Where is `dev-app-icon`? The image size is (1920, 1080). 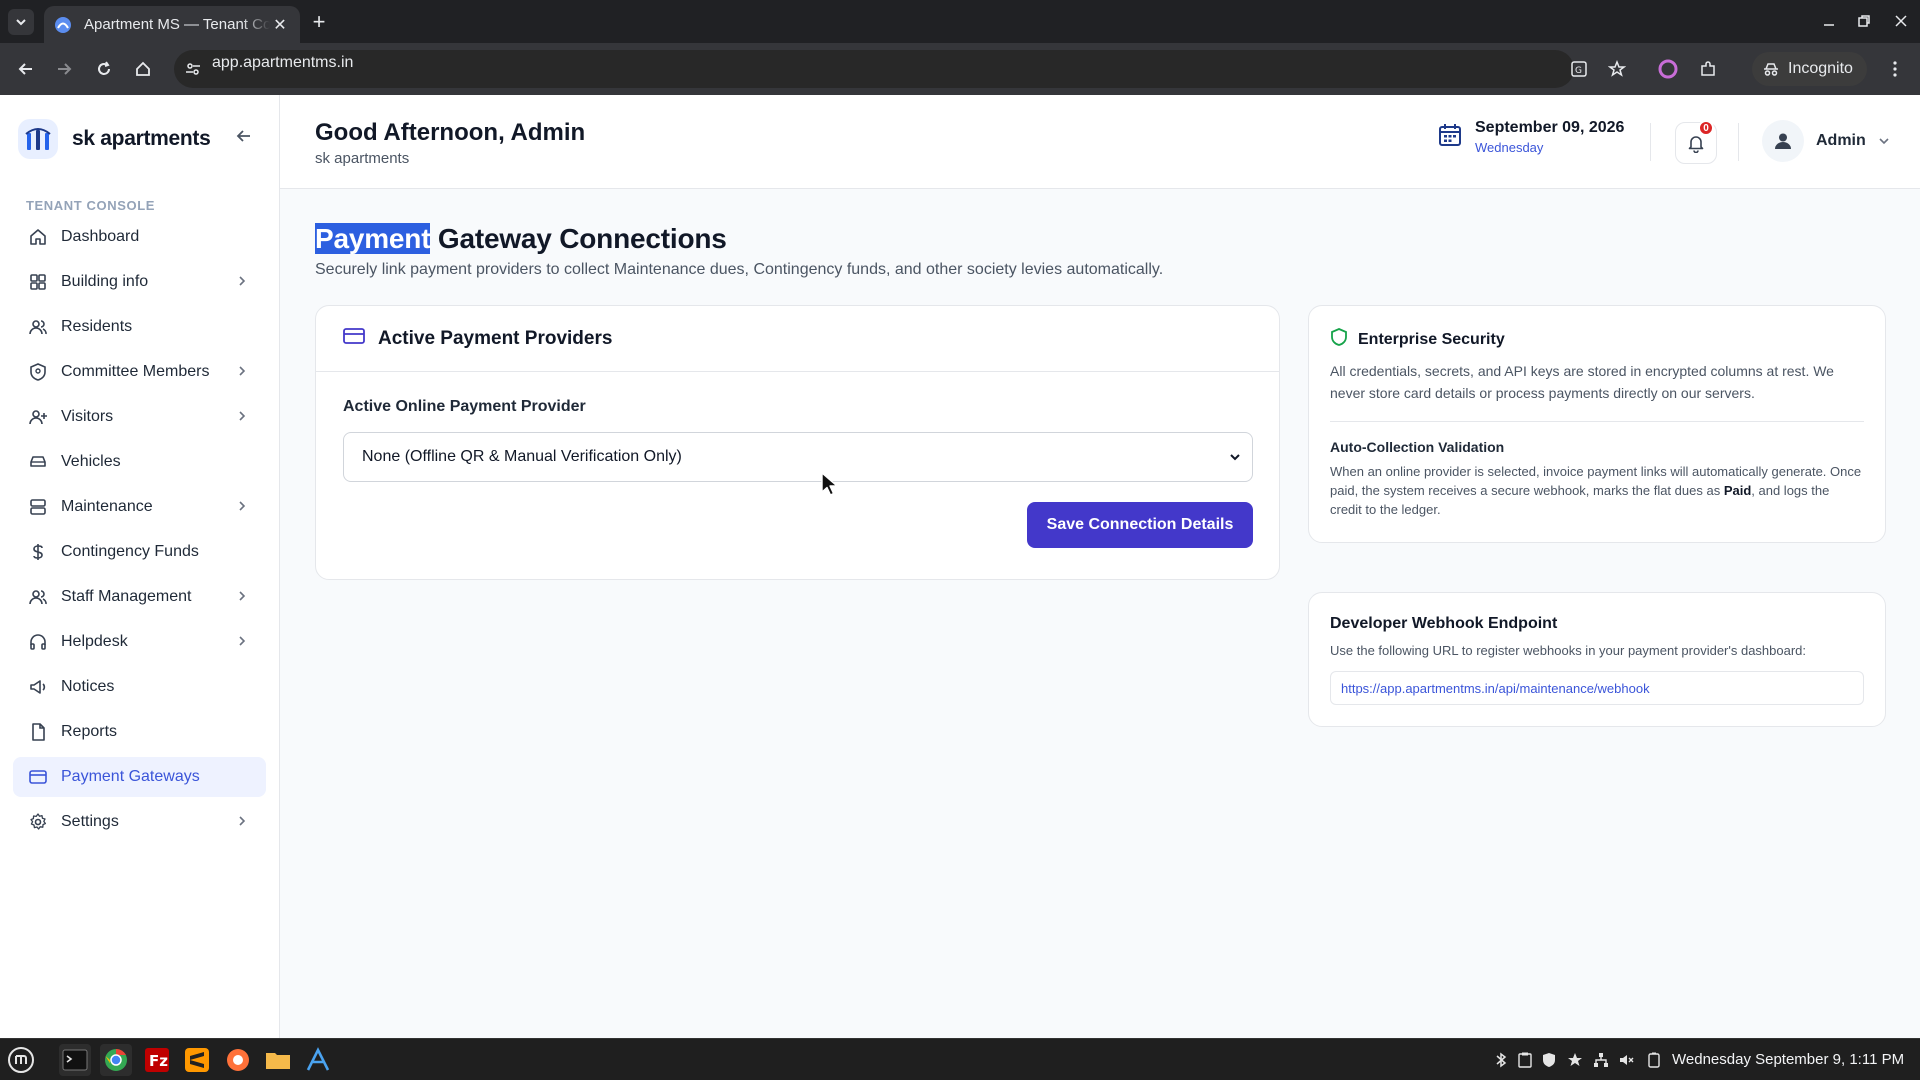
dev-app-icon is located at coordinates (318, 1060).